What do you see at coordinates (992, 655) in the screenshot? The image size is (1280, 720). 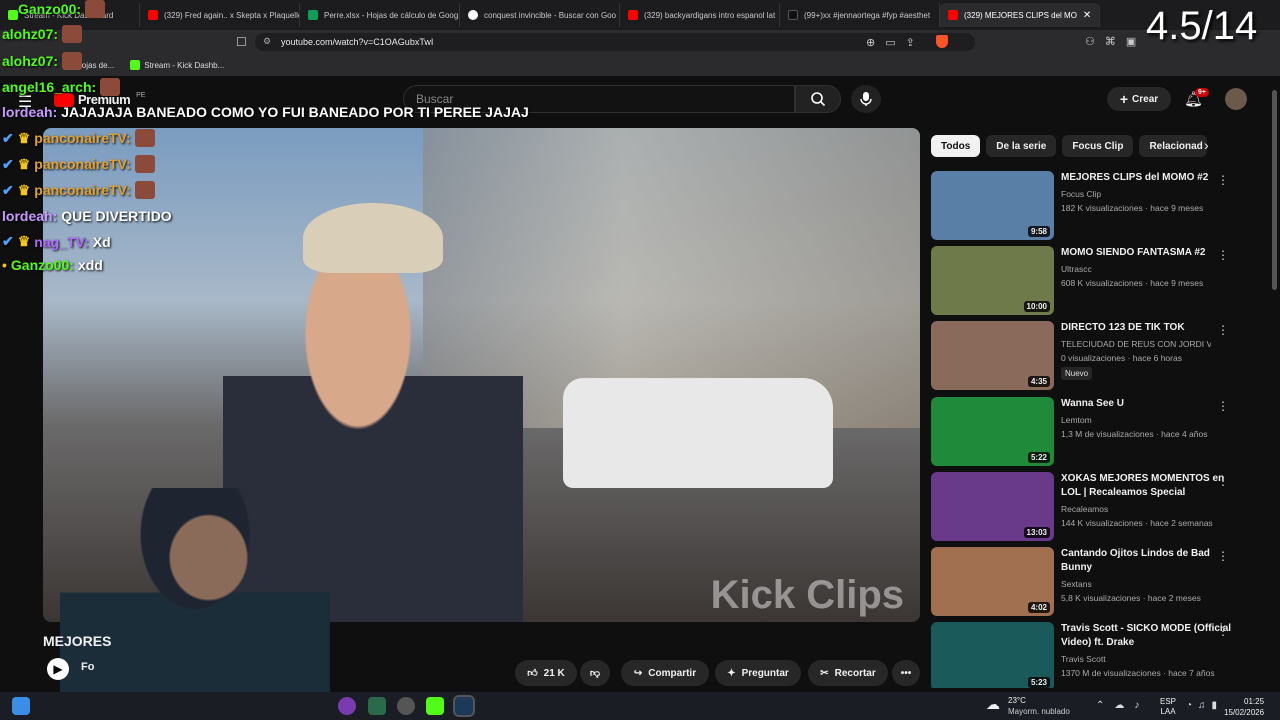 I see `video-thumbnail: 5:23` at bounding box center [992, 655].